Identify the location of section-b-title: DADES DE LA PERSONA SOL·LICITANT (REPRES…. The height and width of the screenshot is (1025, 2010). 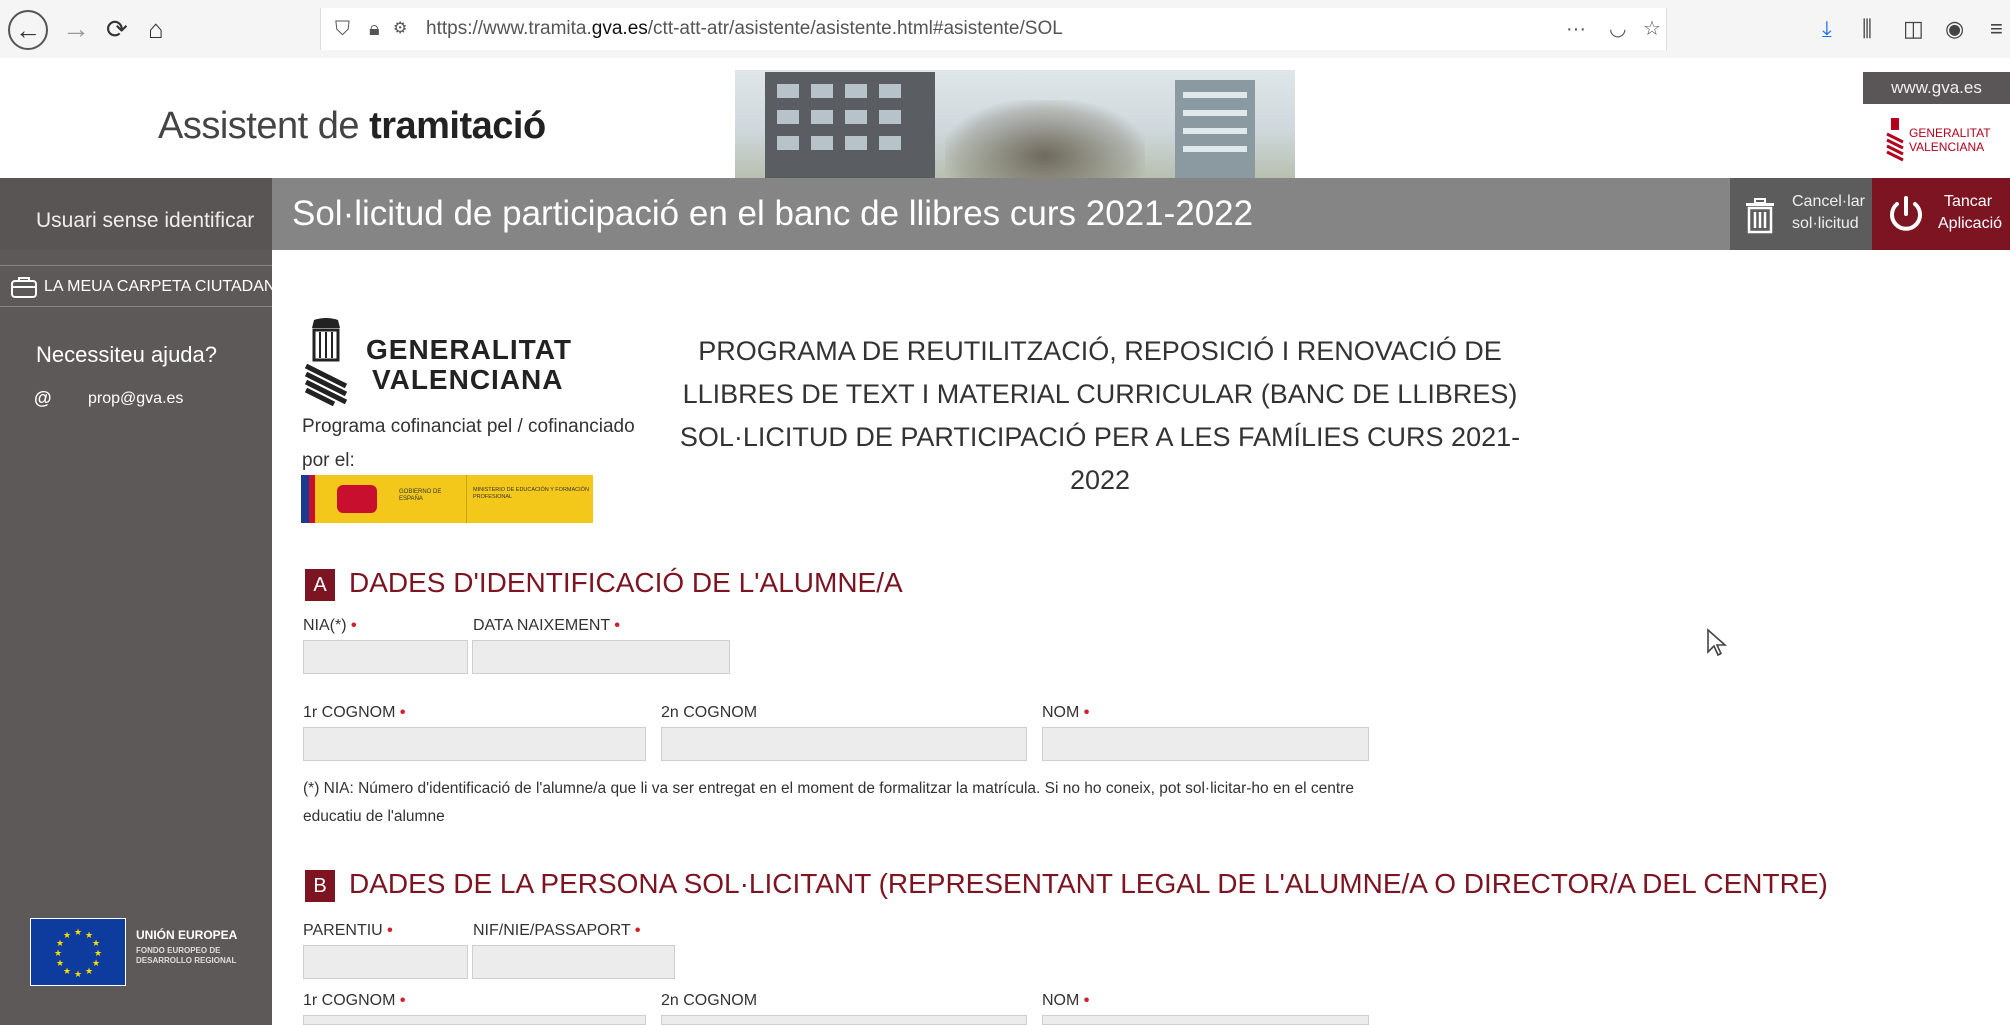
(1088, 883).